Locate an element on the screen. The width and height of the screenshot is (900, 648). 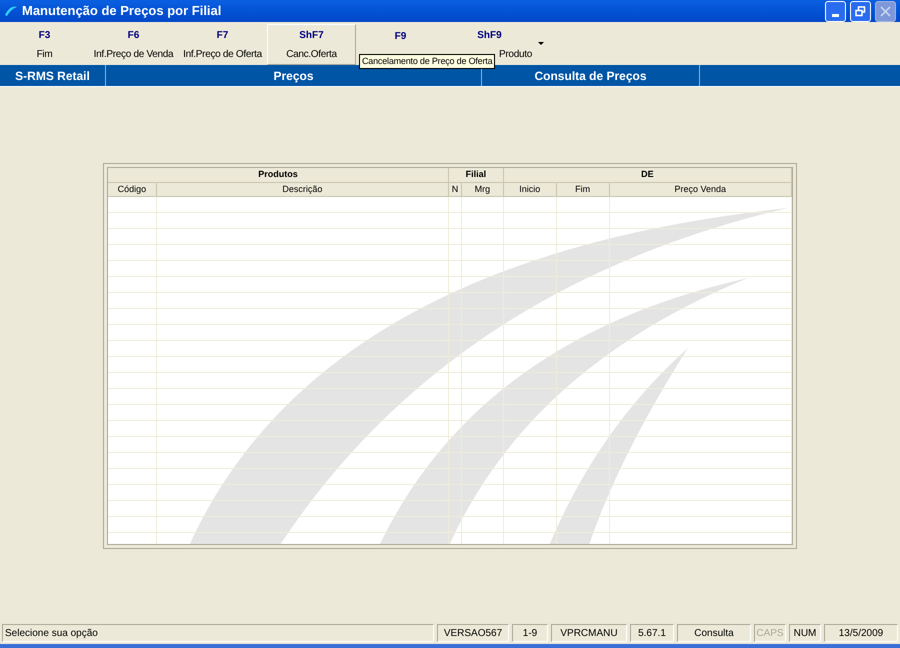
app-icon is located at coordinates (11, 11).